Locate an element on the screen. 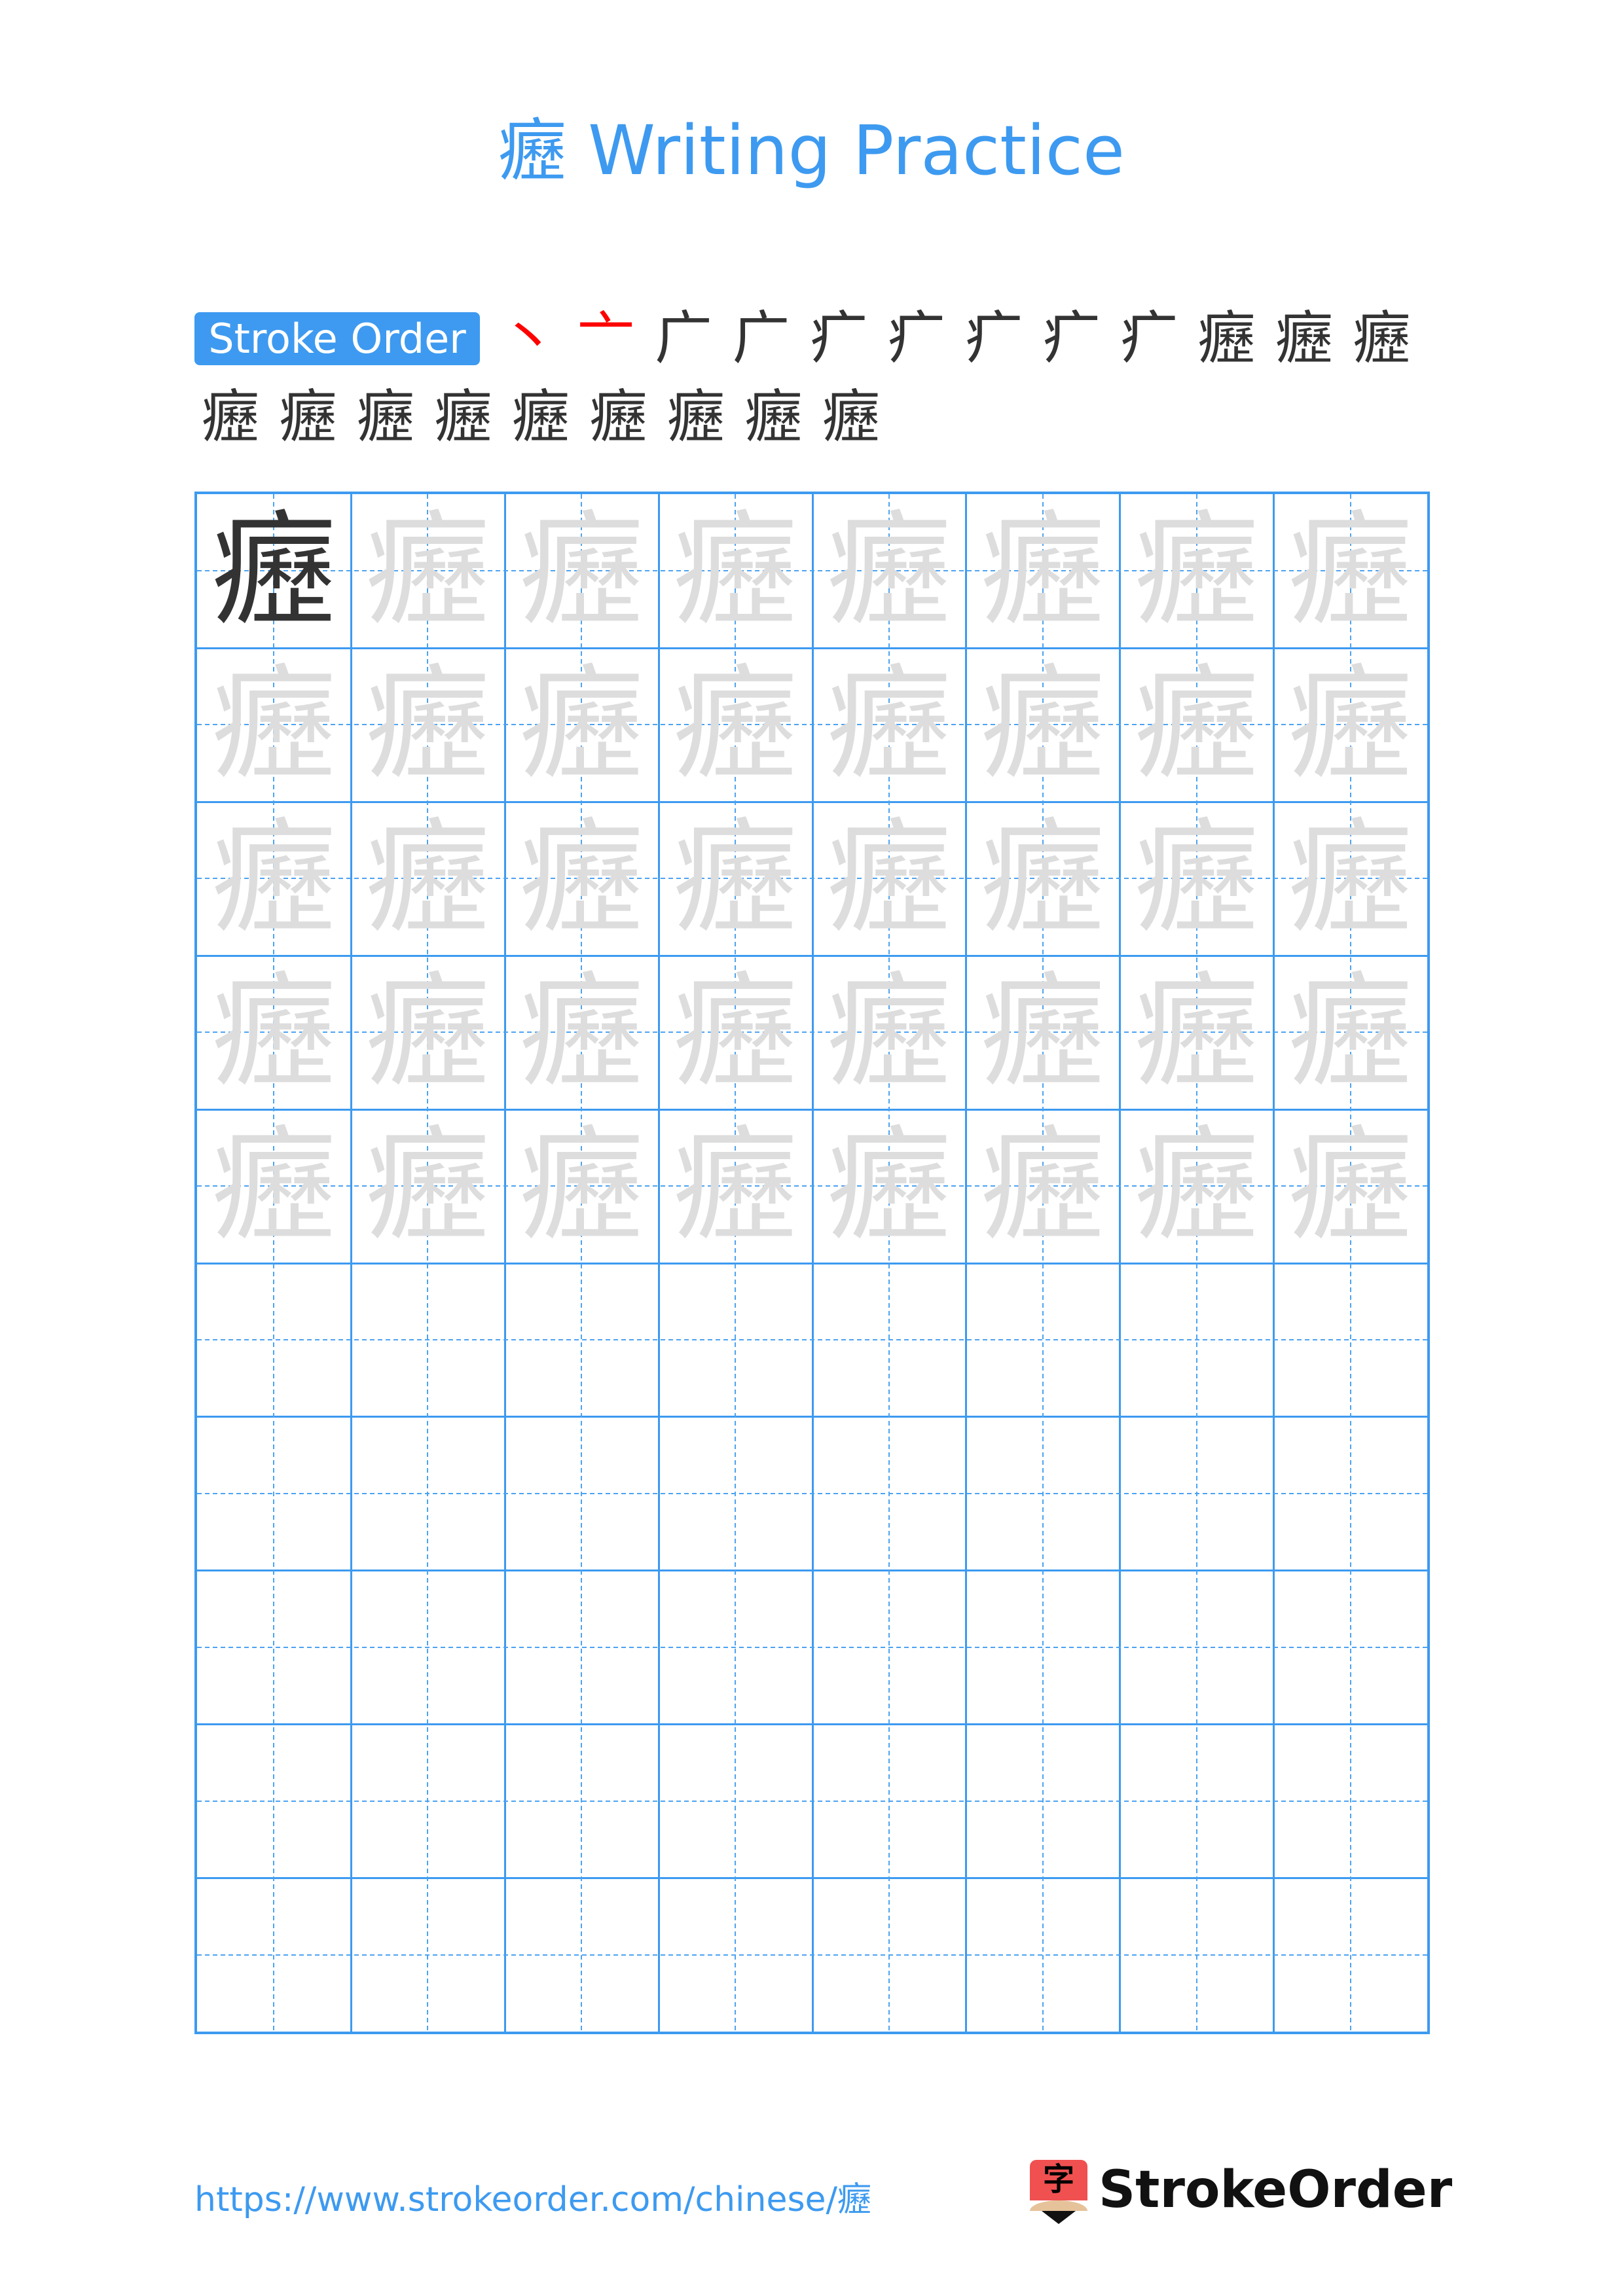 The image size is (1623, 2296). model-character: 癧 is located at coordinates (274, 570).